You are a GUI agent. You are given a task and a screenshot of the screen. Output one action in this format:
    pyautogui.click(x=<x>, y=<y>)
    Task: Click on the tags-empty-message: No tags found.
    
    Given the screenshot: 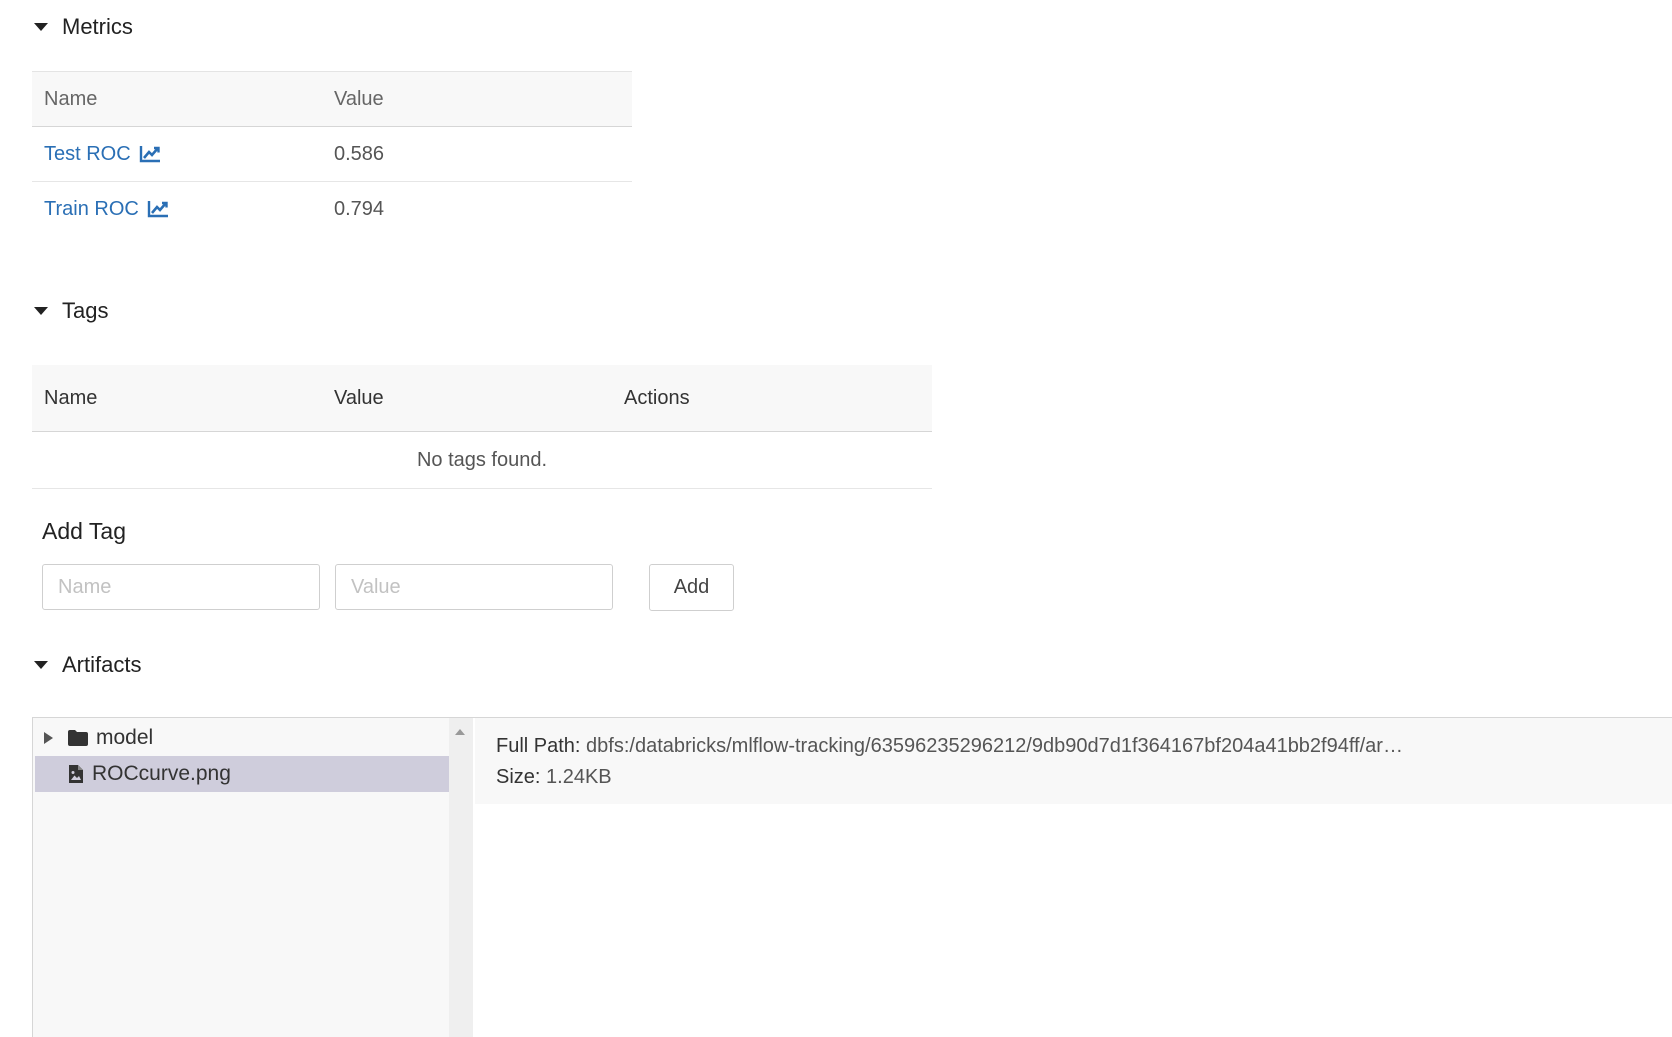 What is the action you would take?
    pyautogui.click(x=482, y=460)
    